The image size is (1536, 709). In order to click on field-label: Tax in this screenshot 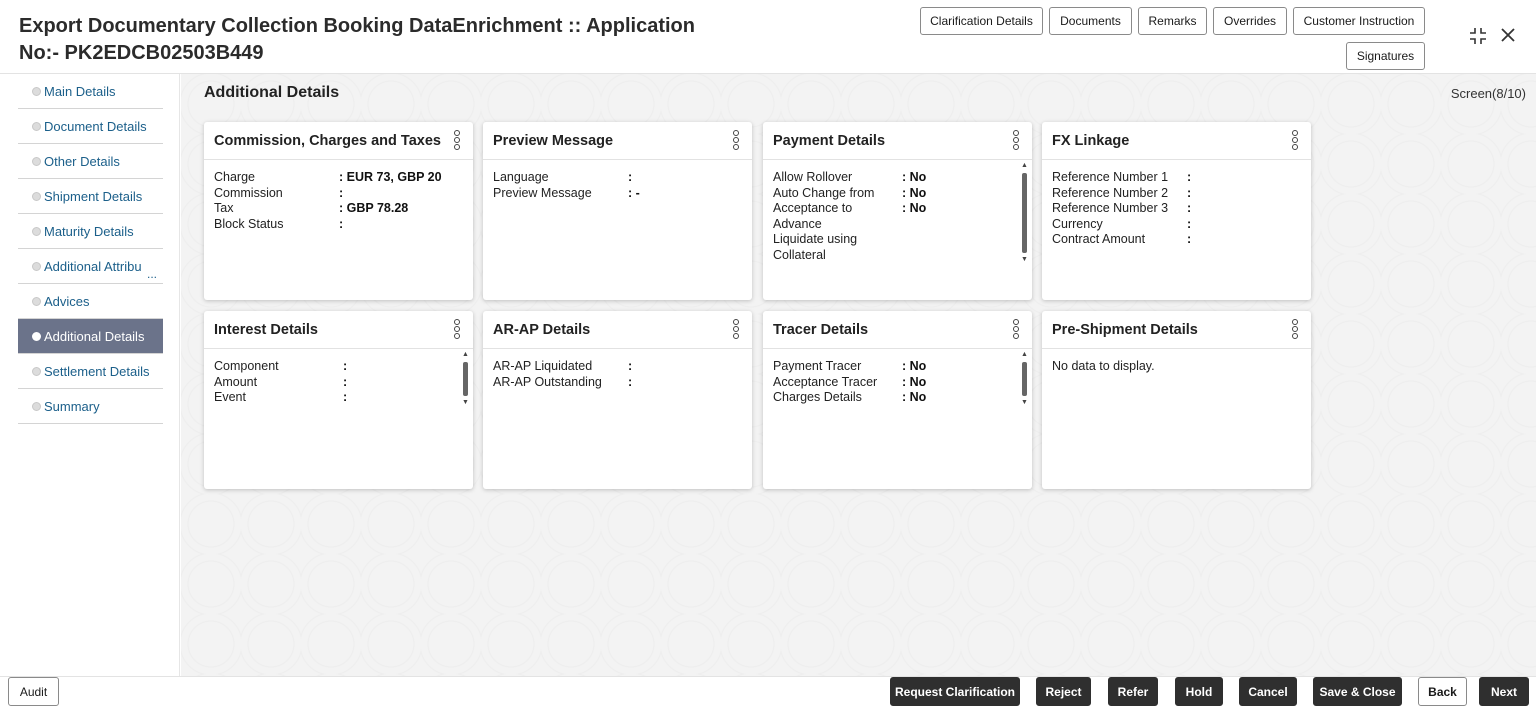, I will do `click(224, 208)`.